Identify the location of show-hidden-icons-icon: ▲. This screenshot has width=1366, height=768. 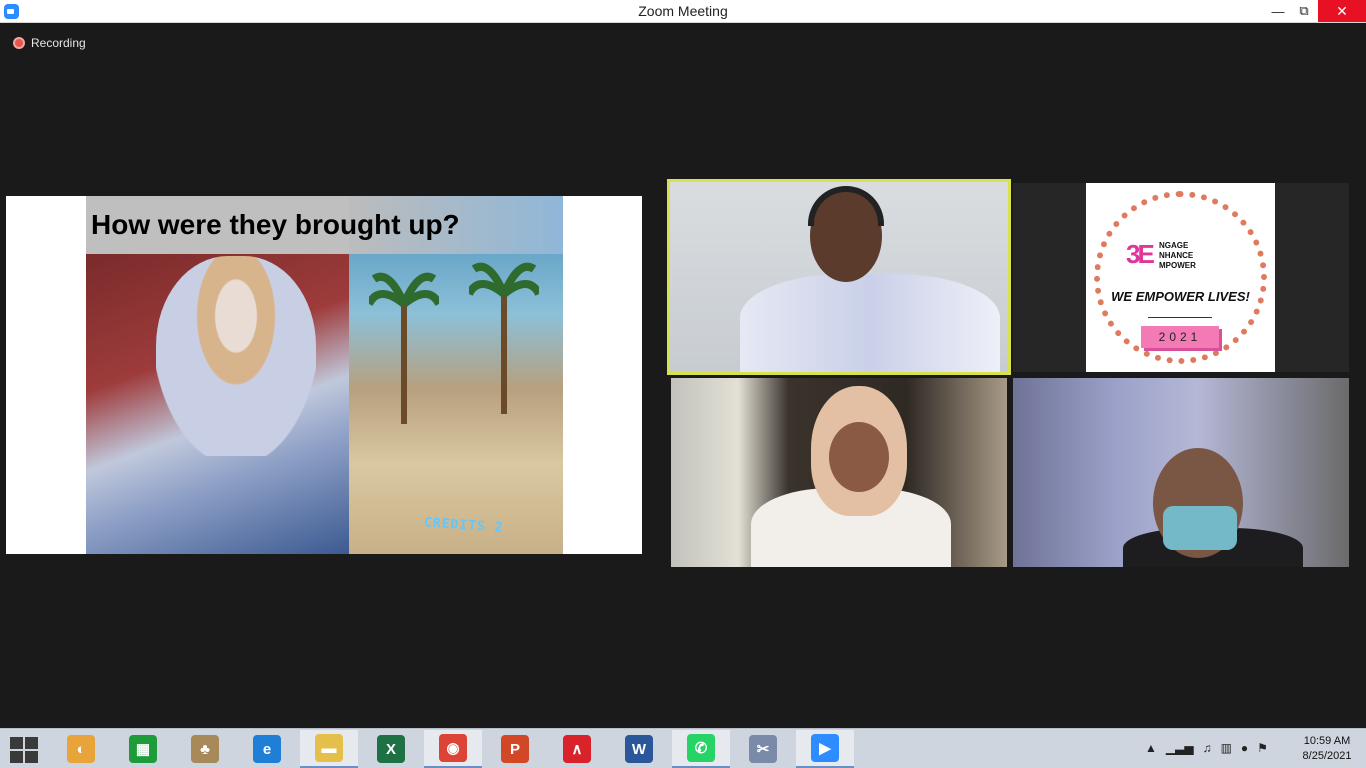
(1151, 748).